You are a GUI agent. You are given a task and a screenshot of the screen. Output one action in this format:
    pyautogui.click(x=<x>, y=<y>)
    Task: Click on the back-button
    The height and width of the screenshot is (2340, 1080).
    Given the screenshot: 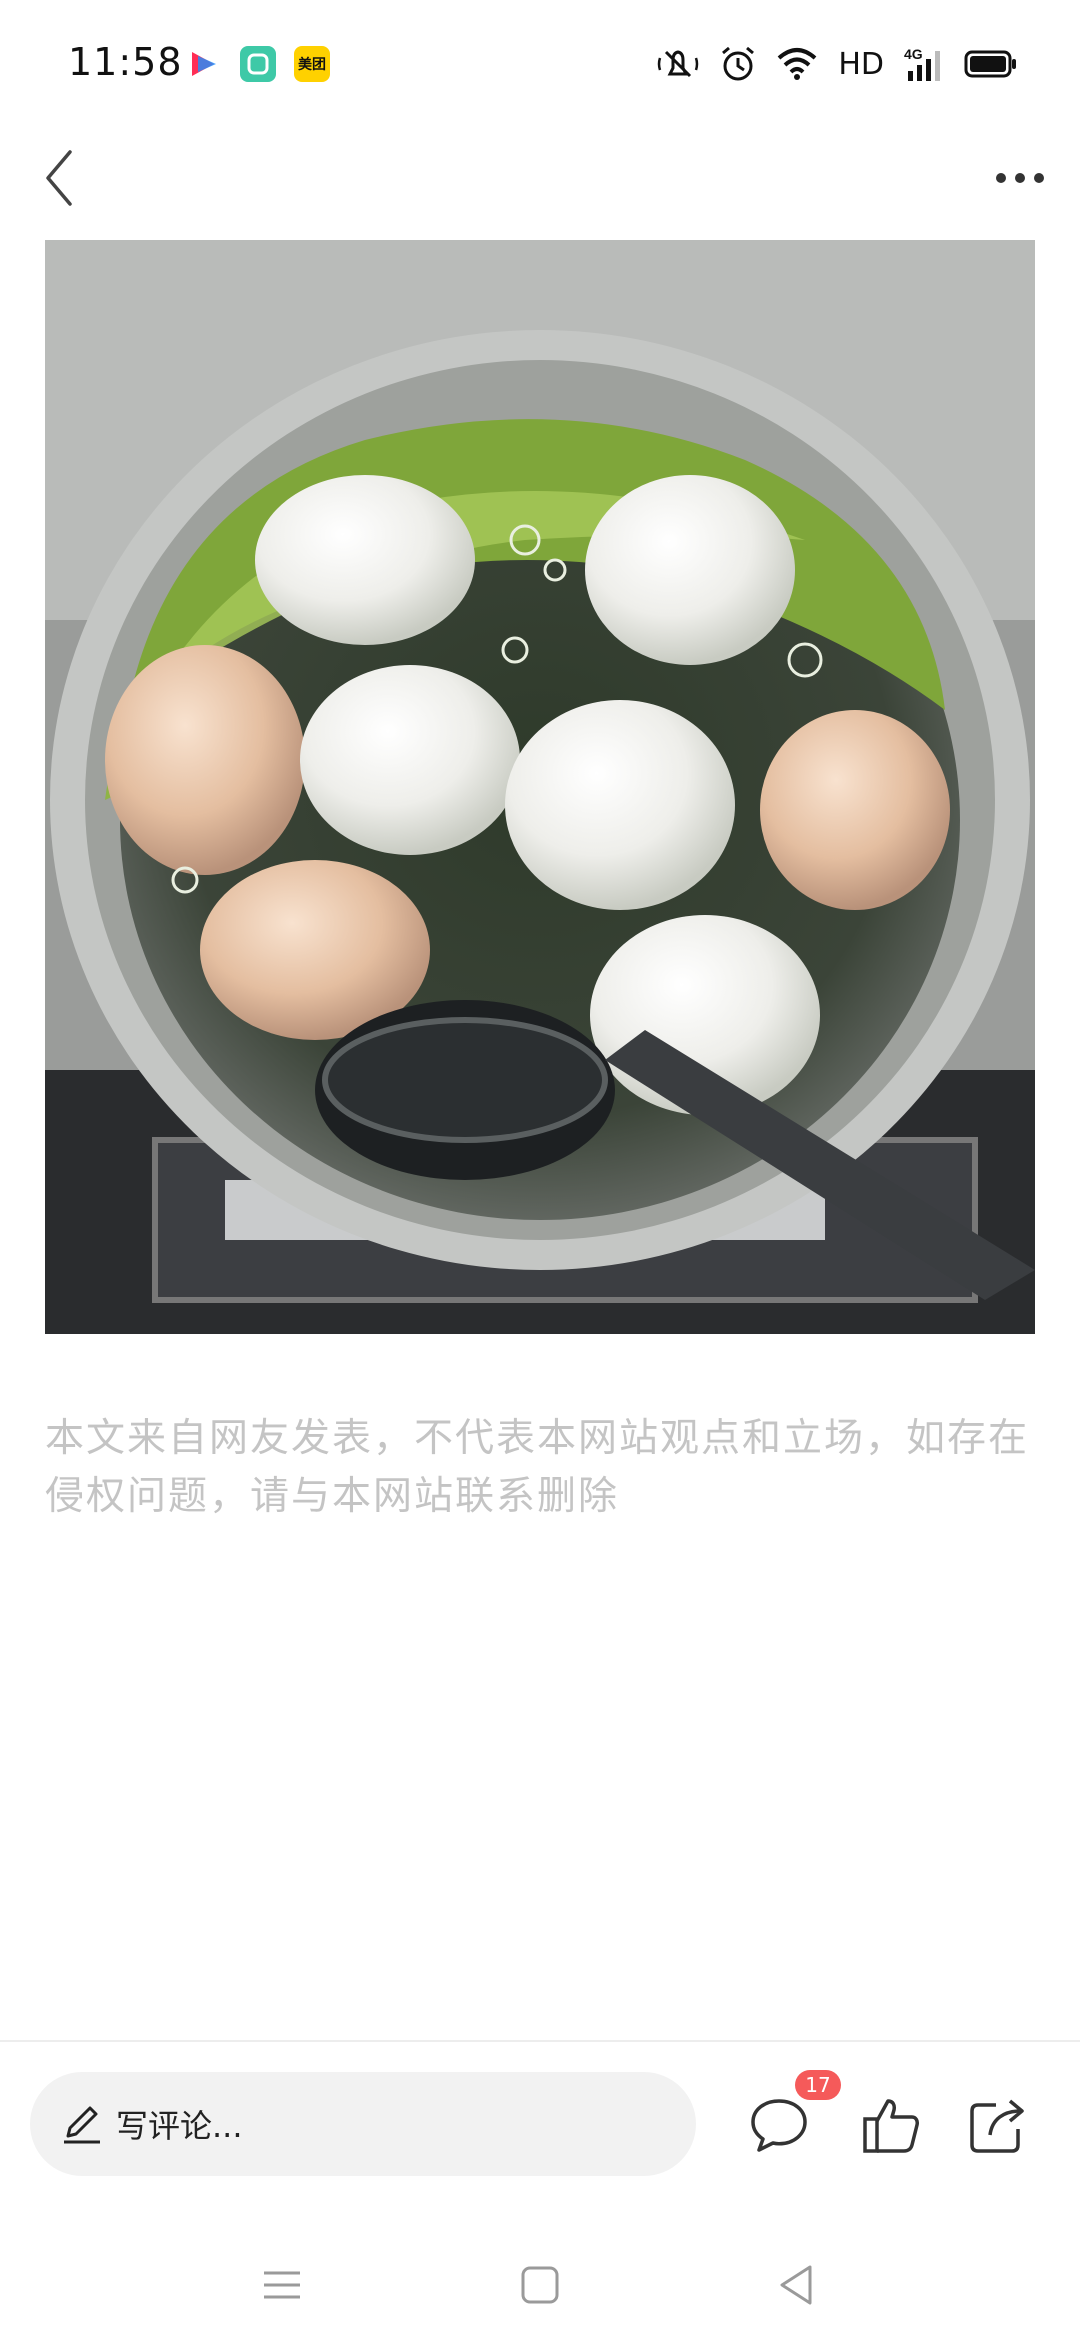 What is the action you would take?
    pyautogui.click(x=59, y=178)
    